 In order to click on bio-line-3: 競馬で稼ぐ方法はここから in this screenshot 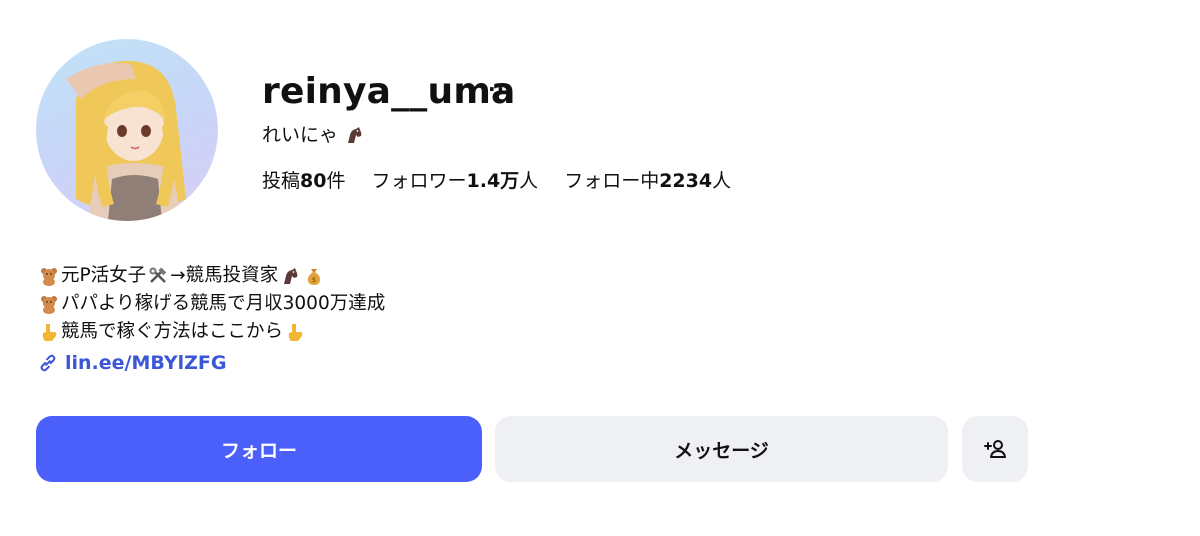, I will do `click(211, 332)`.